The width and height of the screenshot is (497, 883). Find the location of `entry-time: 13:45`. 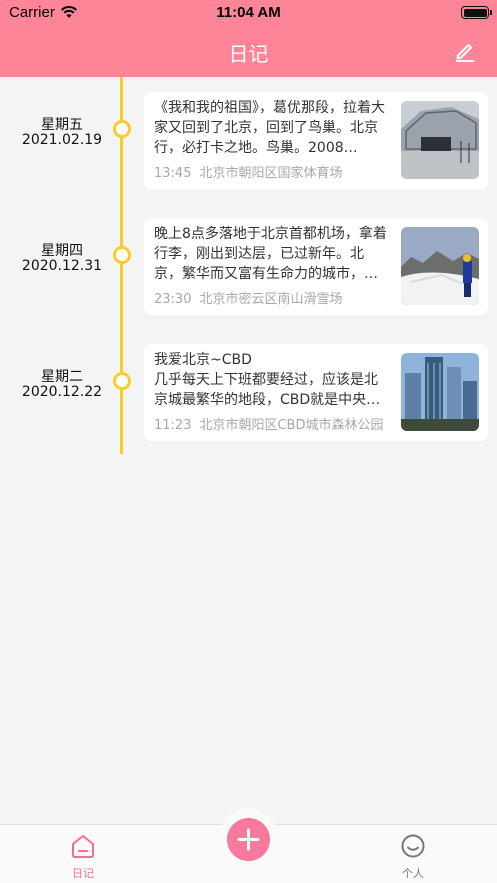

entry-time: 13:45 is located at coordinates (173, 173).